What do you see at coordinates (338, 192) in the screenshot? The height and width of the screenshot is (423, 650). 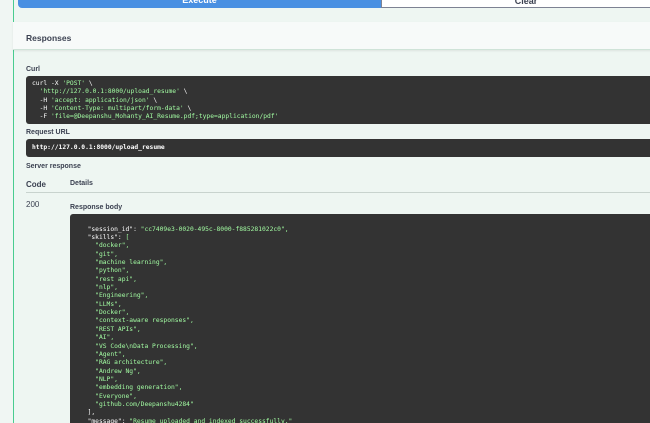 I see `table-divider` at bounding box center [338, 192].